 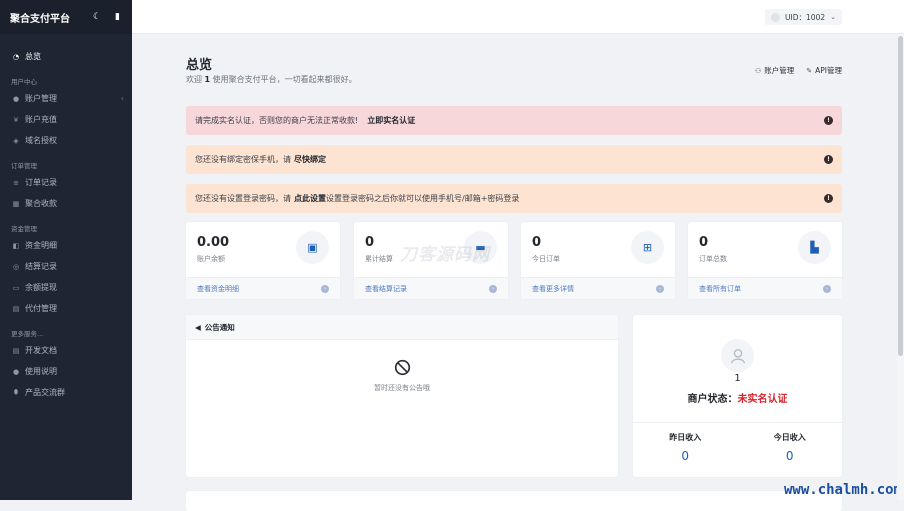 I want to click on stat-link: 查看资金明细›, so click(x=263, y=288).